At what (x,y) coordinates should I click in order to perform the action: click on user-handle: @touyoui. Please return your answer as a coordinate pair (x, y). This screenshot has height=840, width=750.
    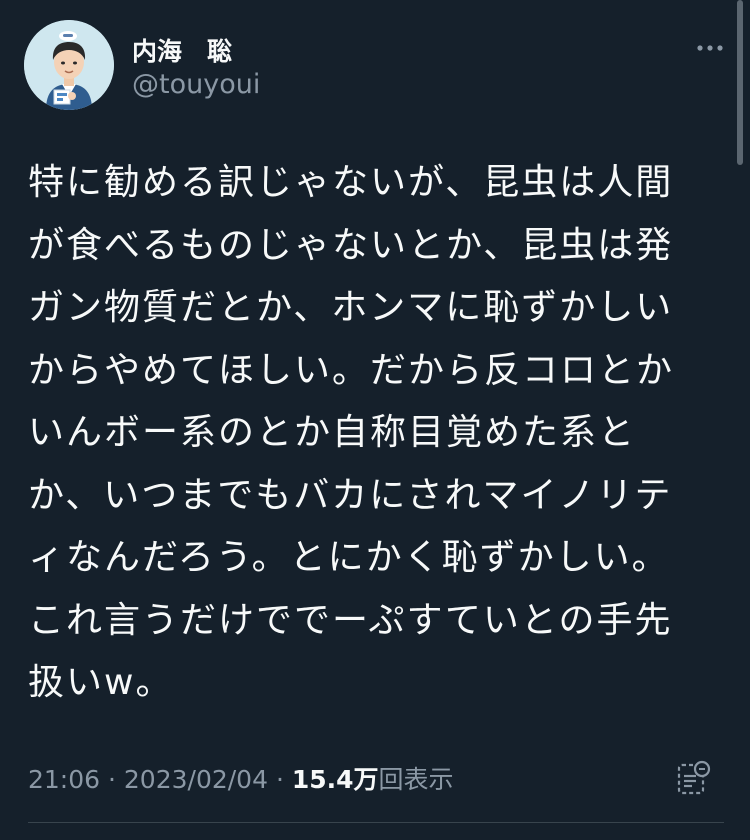
    Looking at the image, I should click on (196, 84).